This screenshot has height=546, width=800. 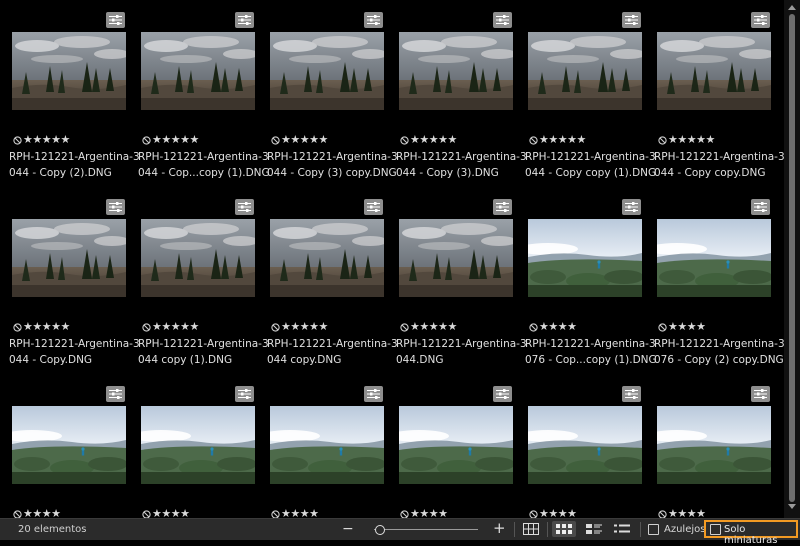 What do you see at coordinates (531, 529) in the screenshot?
I see `view-grid-large-button` at bounding box center [531, 529].